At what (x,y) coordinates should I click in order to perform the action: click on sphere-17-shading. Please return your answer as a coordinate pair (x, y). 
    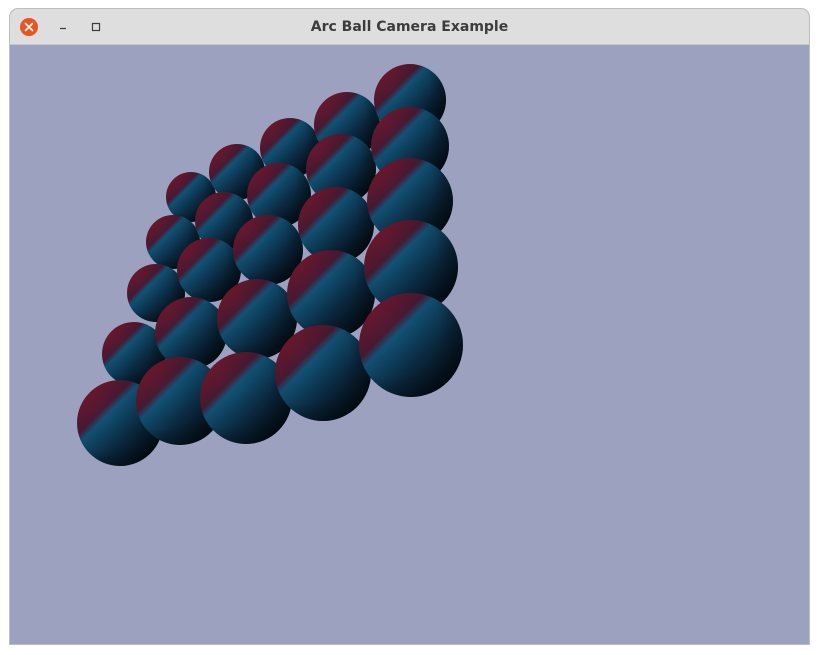
    Looking at the image, I should click on (191, 333).